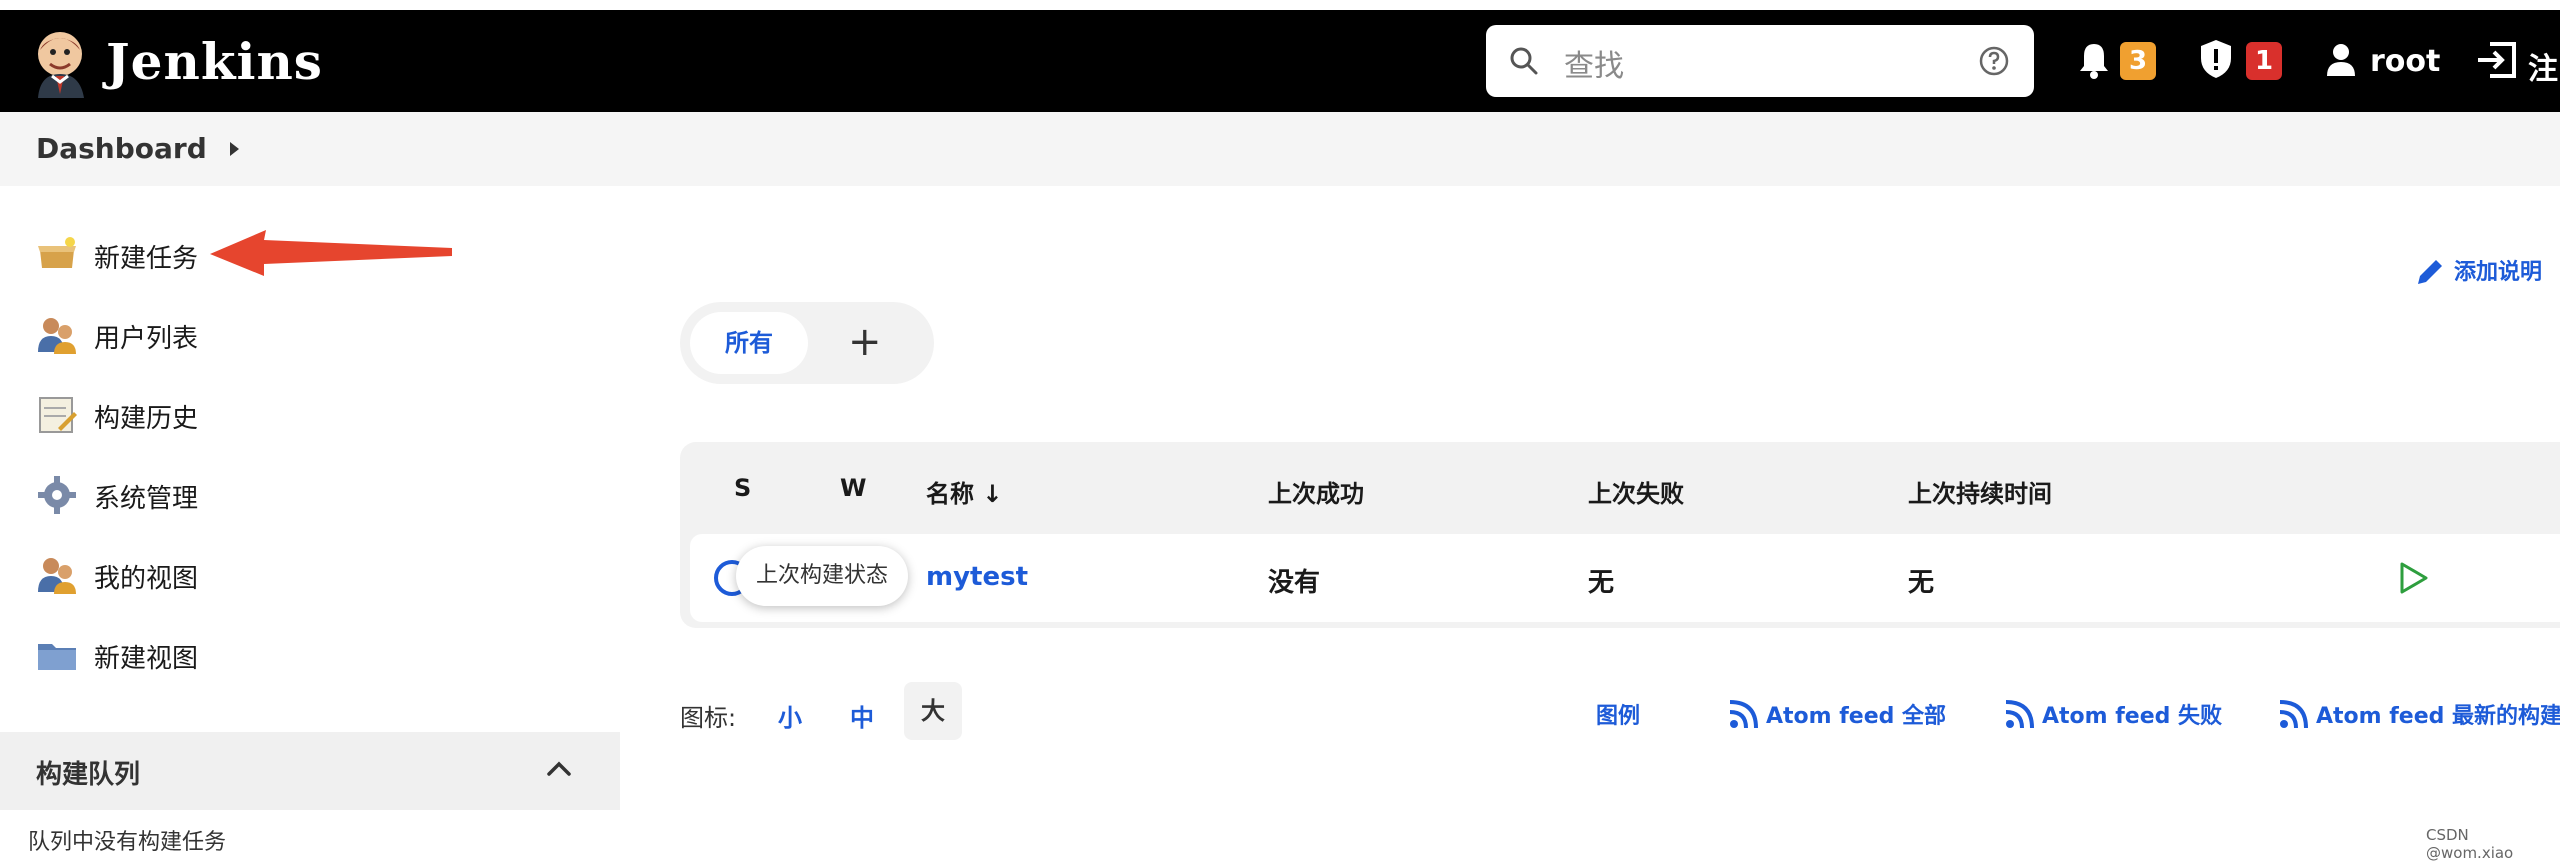  I want to click on folder-icon, so click(57, 657).